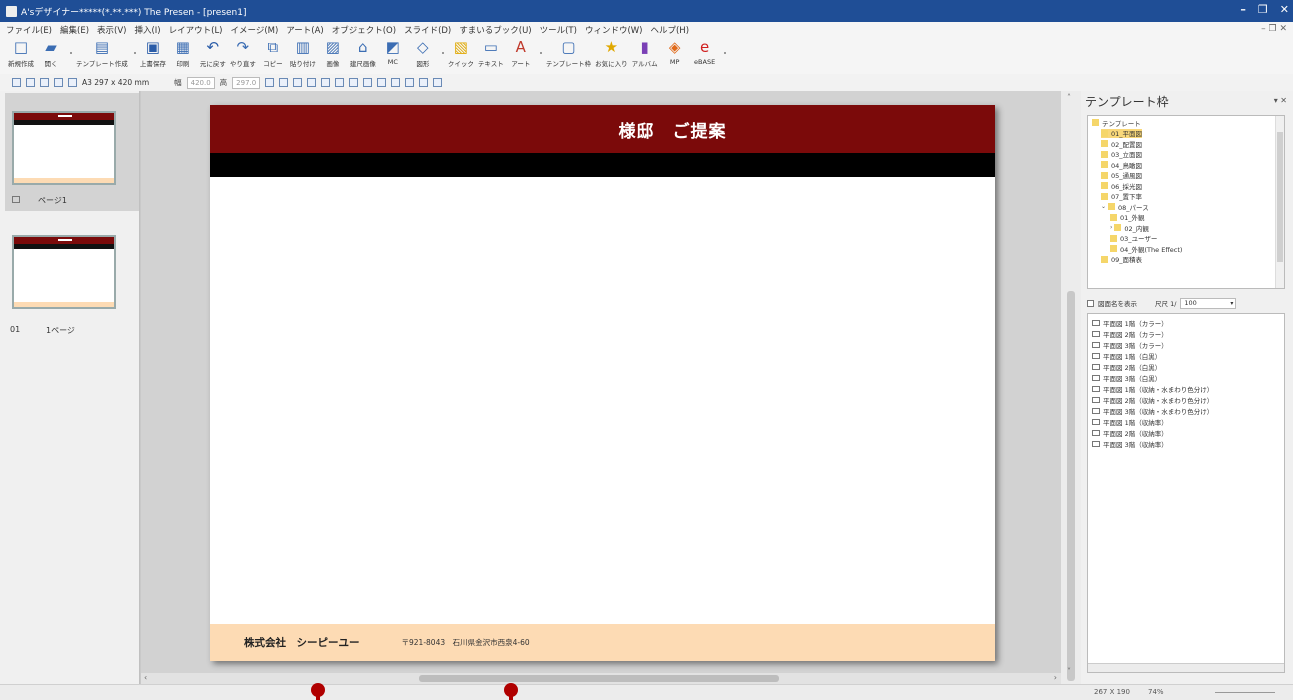  What do you see at coordinates (326, 82) in the screenshot?
I see `guide-tool-icon` at bounding box center [326, 82].